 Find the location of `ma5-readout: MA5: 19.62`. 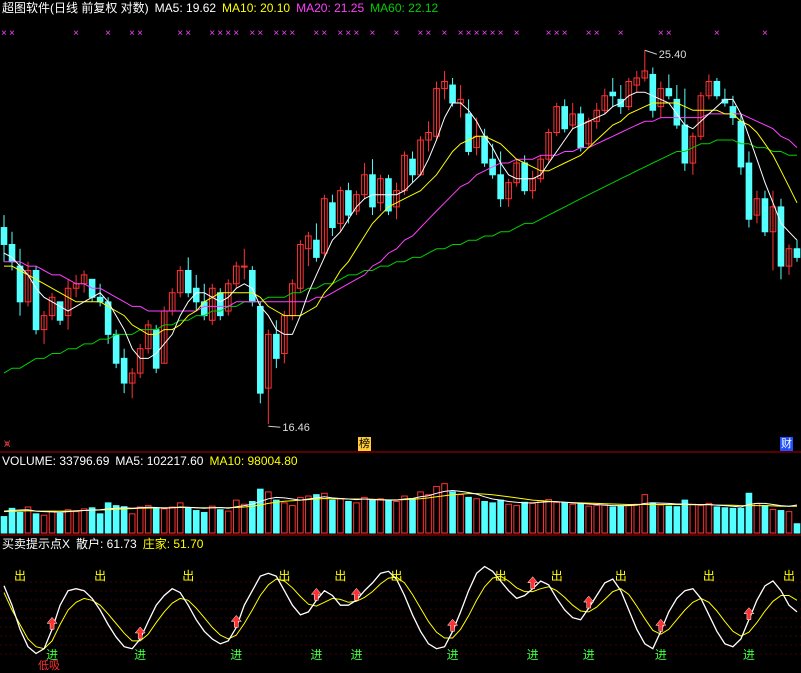

ma5-readout: MA5: 19.62 is located at coordinates (185, 8).